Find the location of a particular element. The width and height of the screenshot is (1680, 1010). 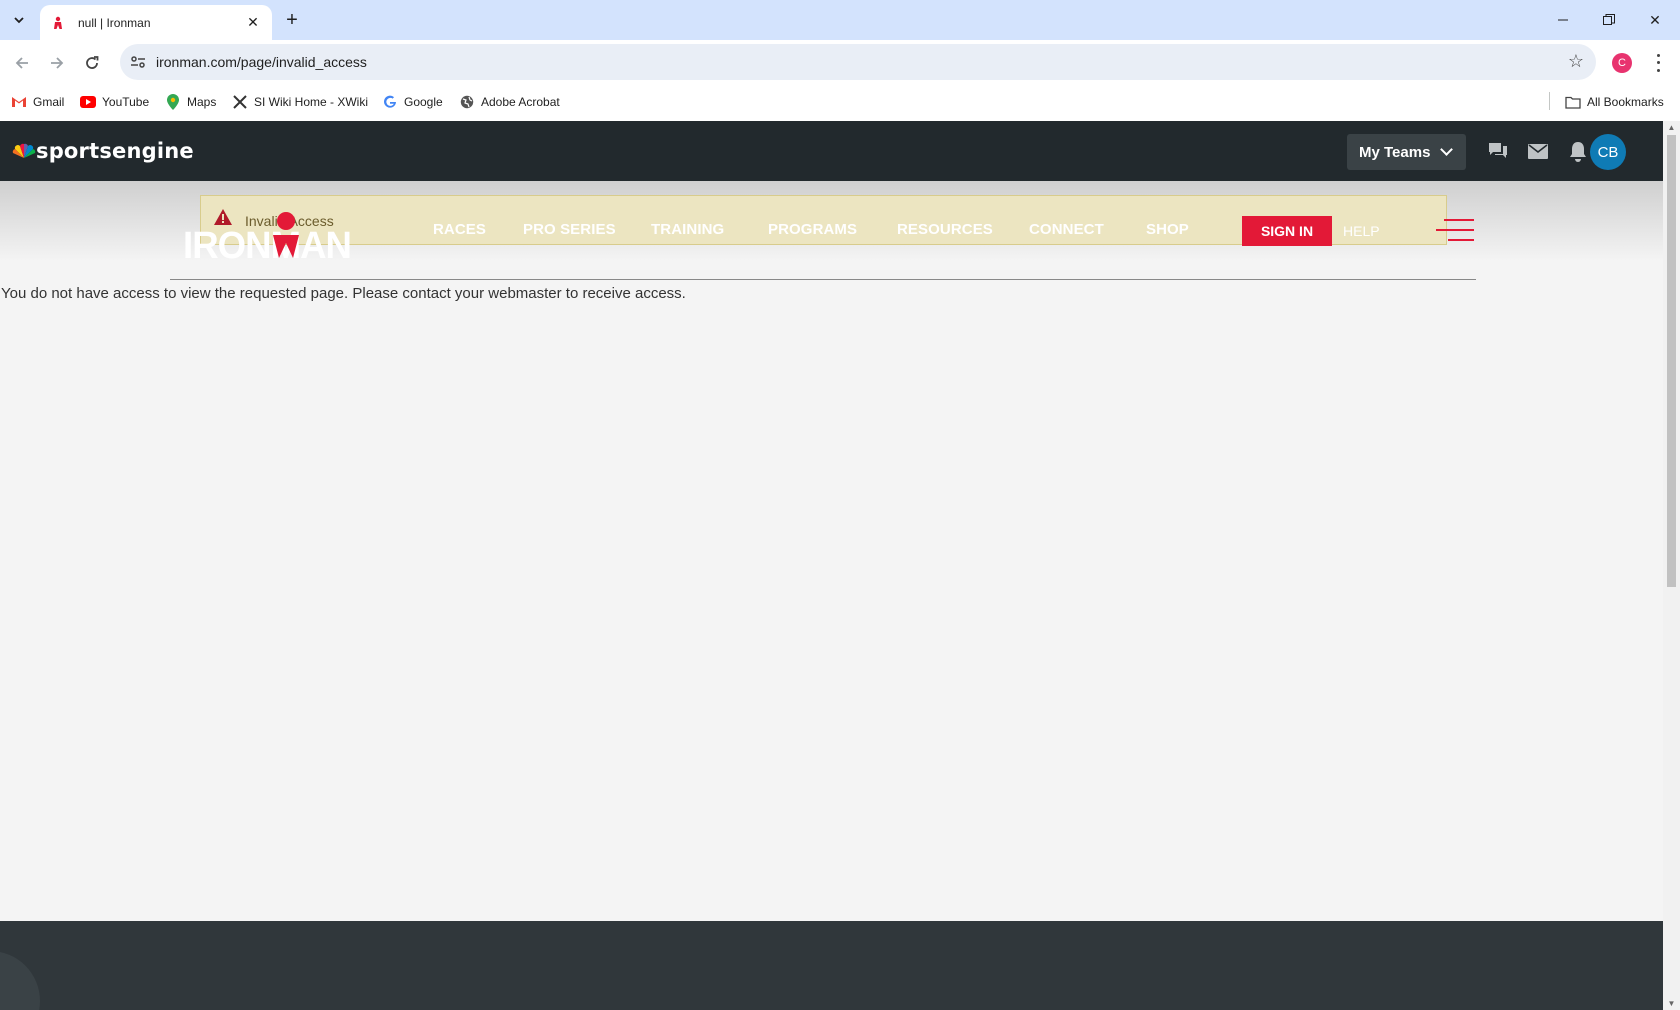

sportsengine-logo: sportsengine is located at coordinates (103, 151).